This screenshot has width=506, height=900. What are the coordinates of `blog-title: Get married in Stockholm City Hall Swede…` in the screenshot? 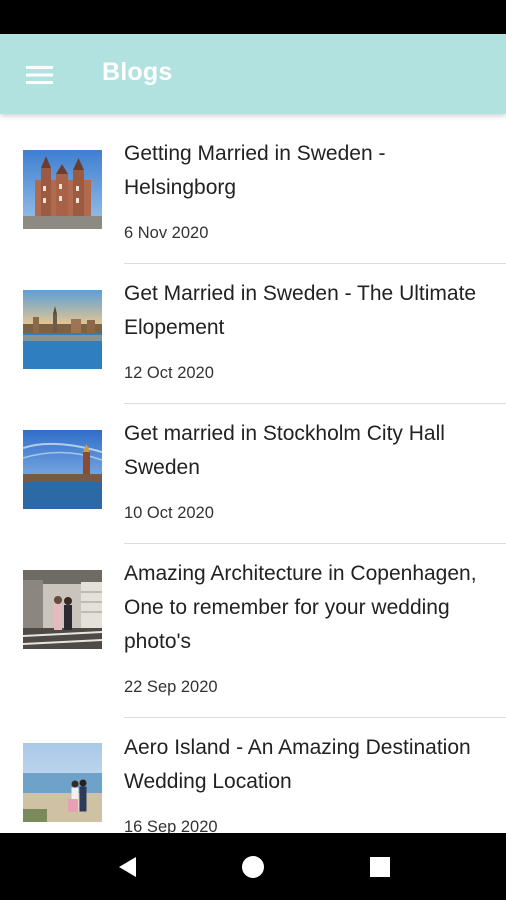 It's located at (284, 450).